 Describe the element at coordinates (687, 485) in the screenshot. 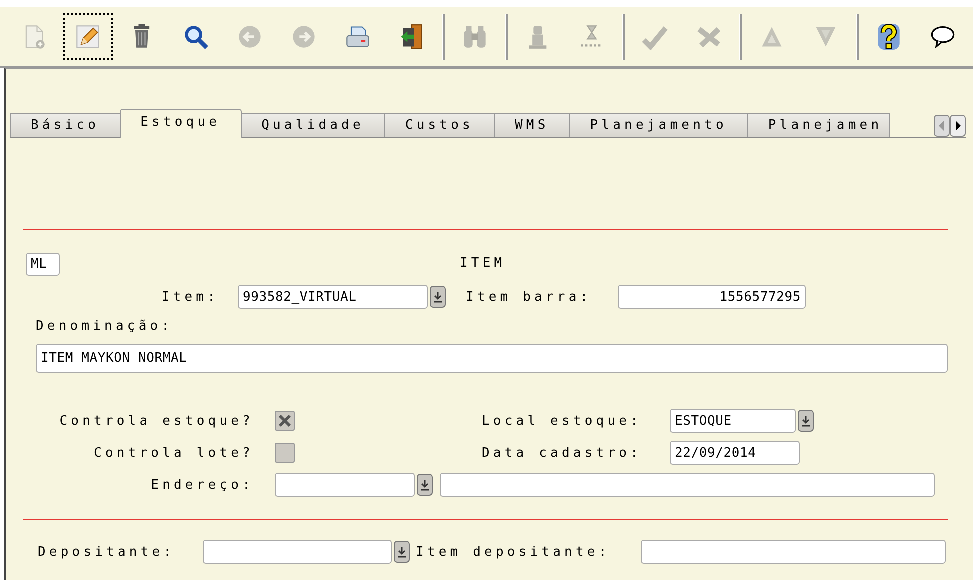

I see `address-description-field` at that location.